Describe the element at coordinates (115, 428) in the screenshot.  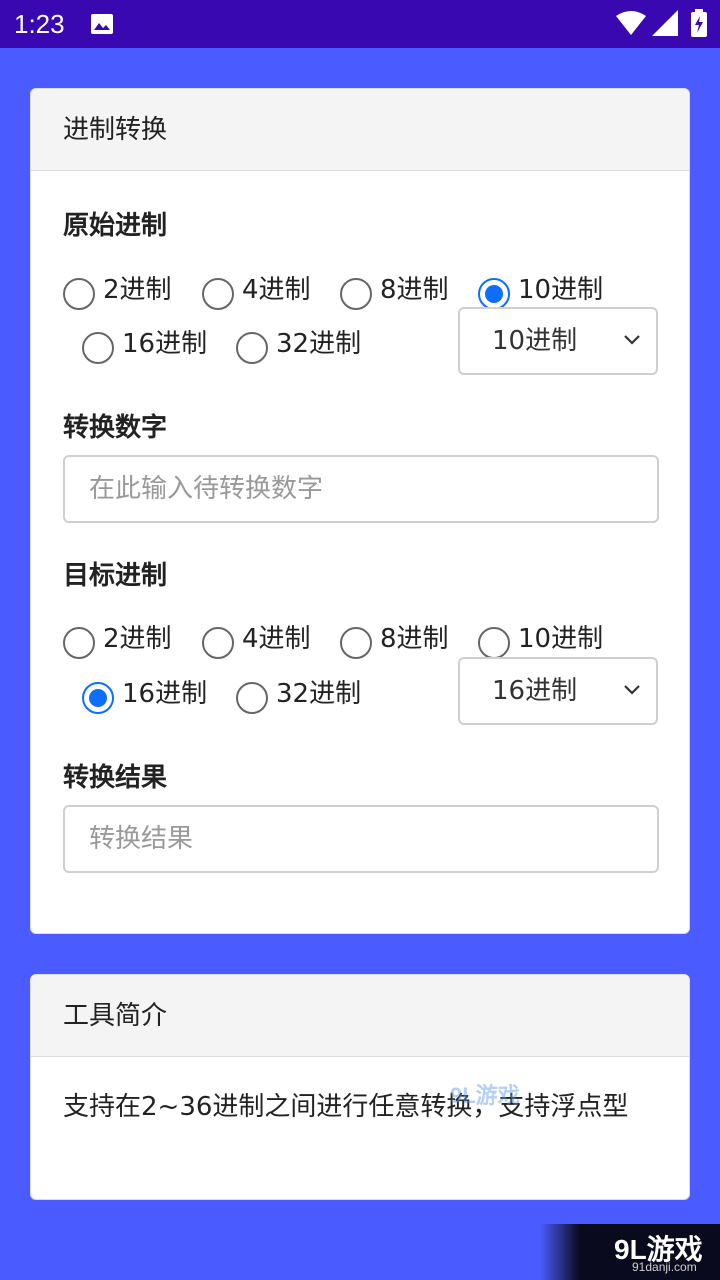
I see `number-heading: 转换数字` at that location.